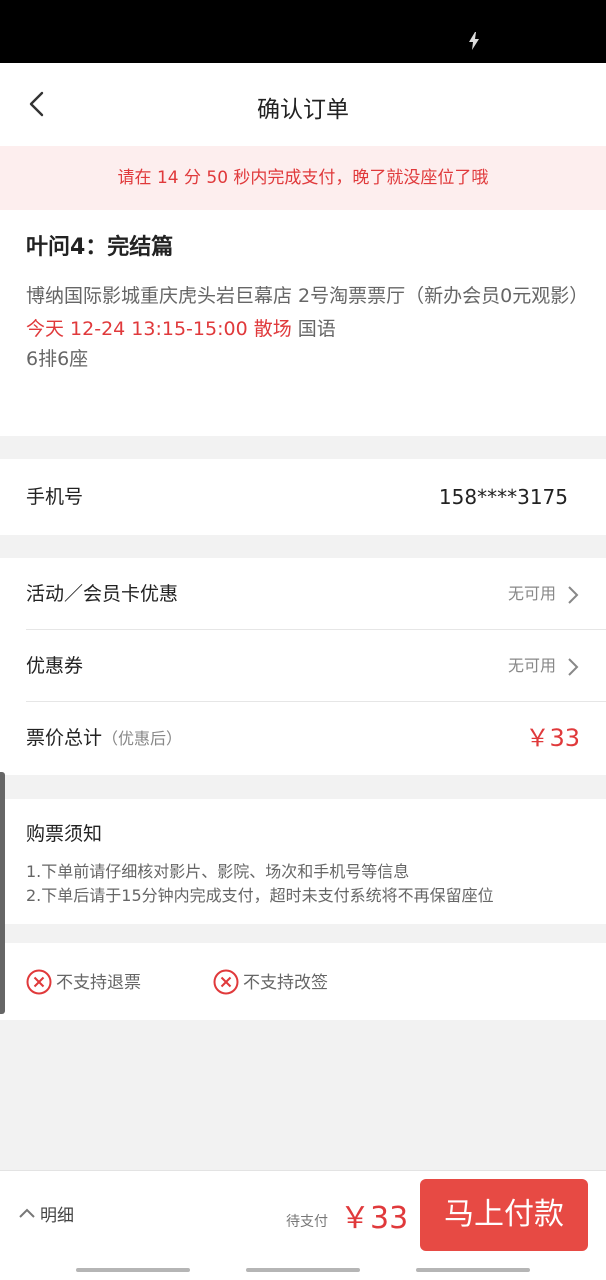 The image size is (606, 1280). I want to click on phone-row: 手机号 158****3175, so click(303, 497).